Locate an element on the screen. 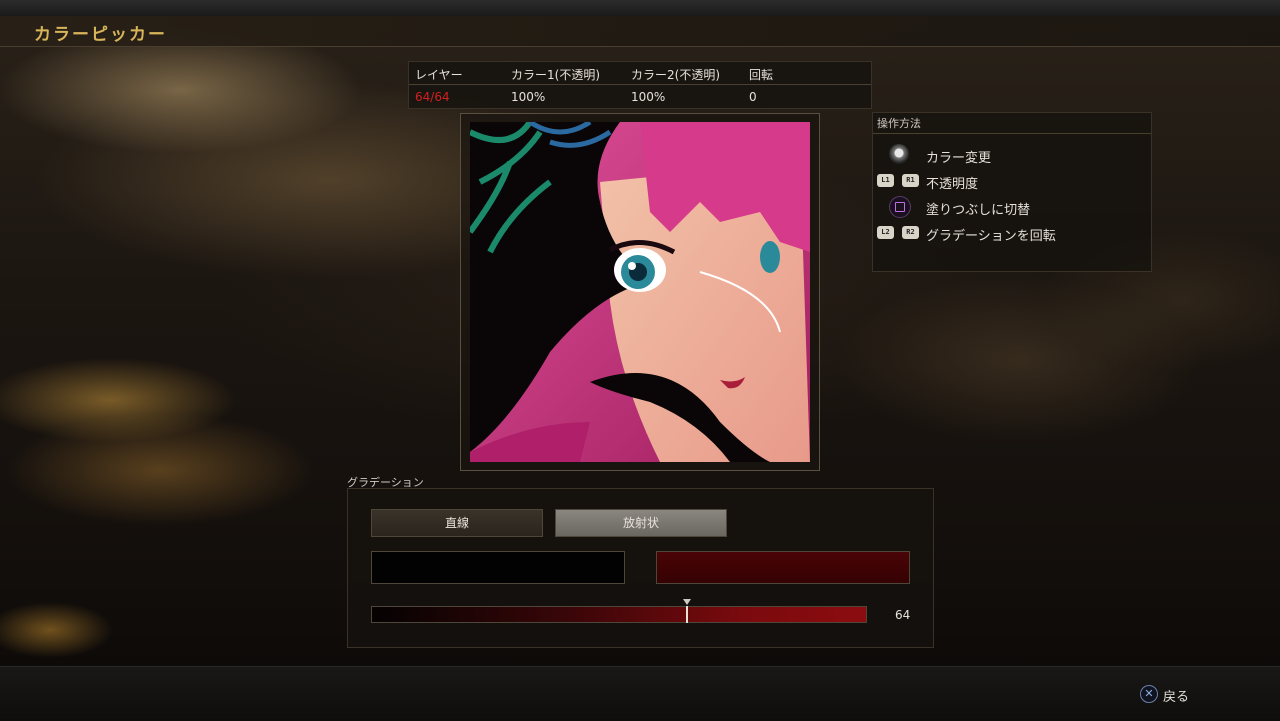 This screenshot has height=721, width=1280. gradation-slider-thumb is located at coordinates (687, 614).